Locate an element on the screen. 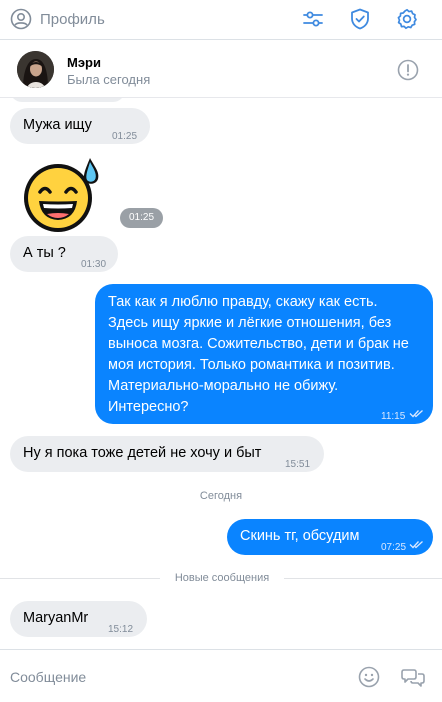  new-messages-separator: Новые сообщения is located at coordinates (221, 579).